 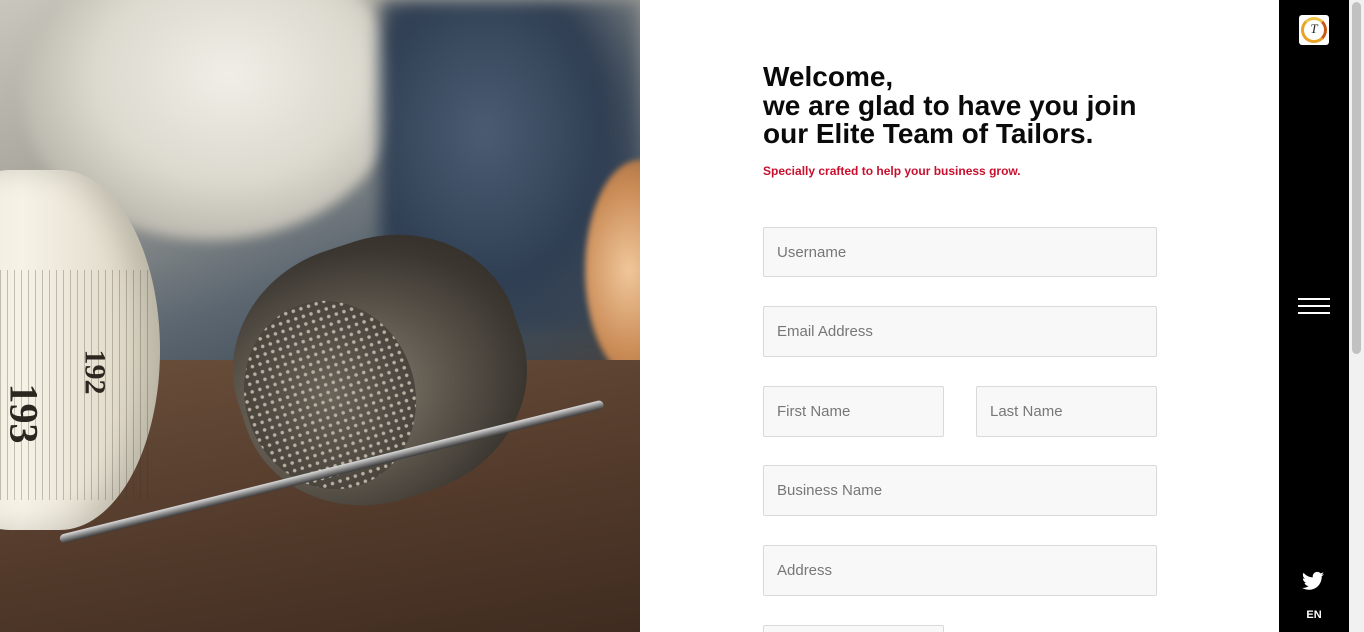 I want to click on side-rail: T EN, so click(x=1314, y=316).